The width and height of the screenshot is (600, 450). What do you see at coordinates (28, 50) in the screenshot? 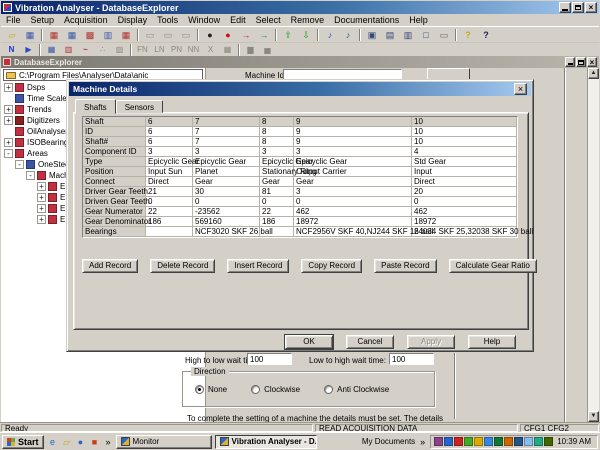
I see `annotate-icon: ▶` at bounding box center [28, 50].